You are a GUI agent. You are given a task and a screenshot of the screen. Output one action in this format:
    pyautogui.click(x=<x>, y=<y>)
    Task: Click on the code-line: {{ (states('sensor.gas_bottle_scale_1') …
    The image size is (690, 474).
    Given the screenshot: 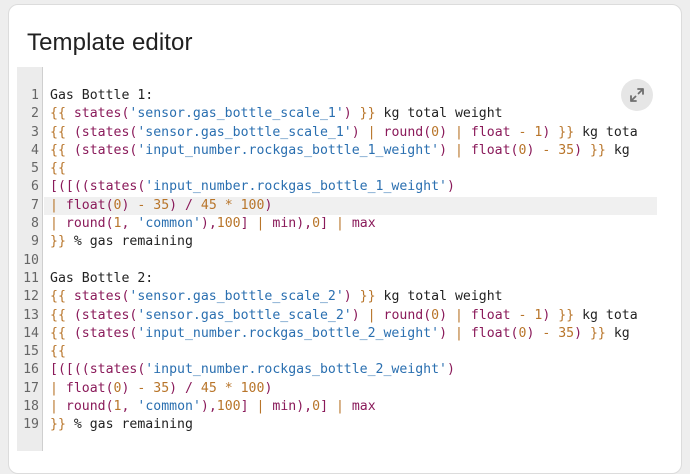 What is the action you would take?
    pyautogui.click(x=353, y=133)
    